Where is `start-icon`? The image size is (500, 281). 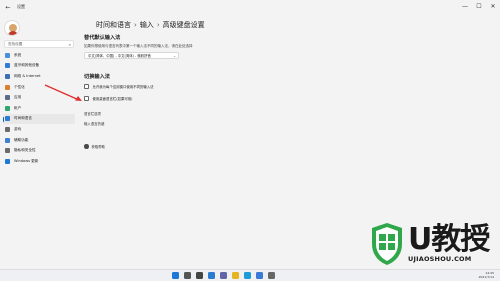
start-icon is located at coordinates (175, 275).